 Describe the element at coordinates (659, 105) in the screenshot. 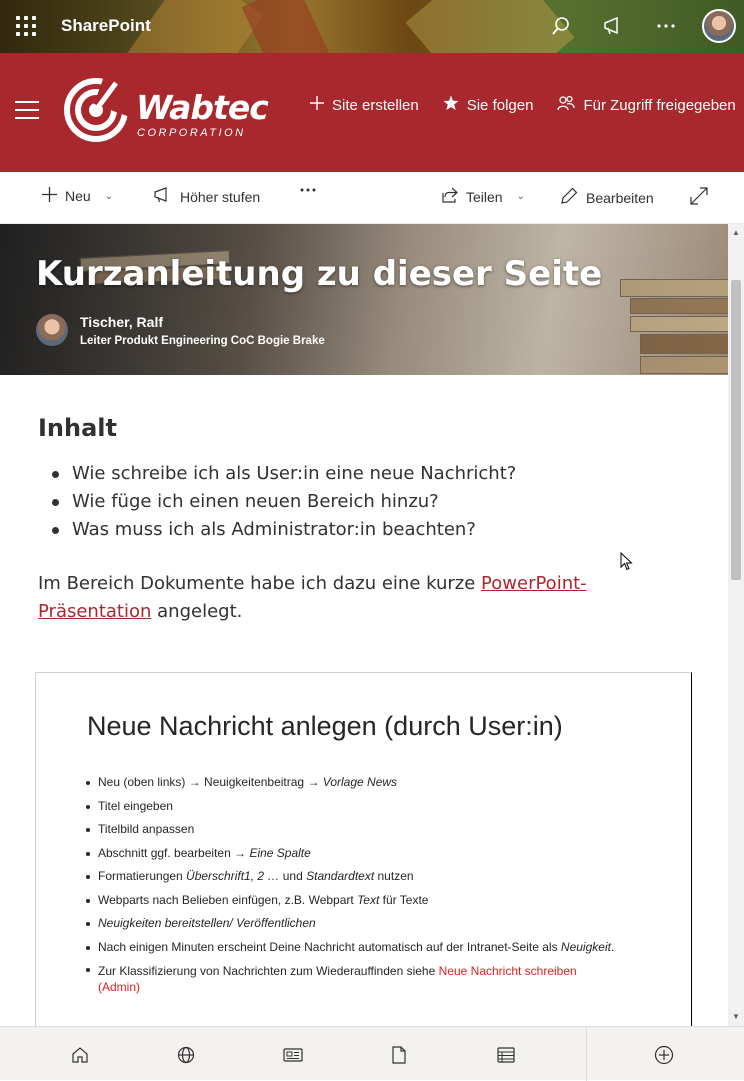

I see `shared-access-label: Für Zugriff freigegeben` at that location.